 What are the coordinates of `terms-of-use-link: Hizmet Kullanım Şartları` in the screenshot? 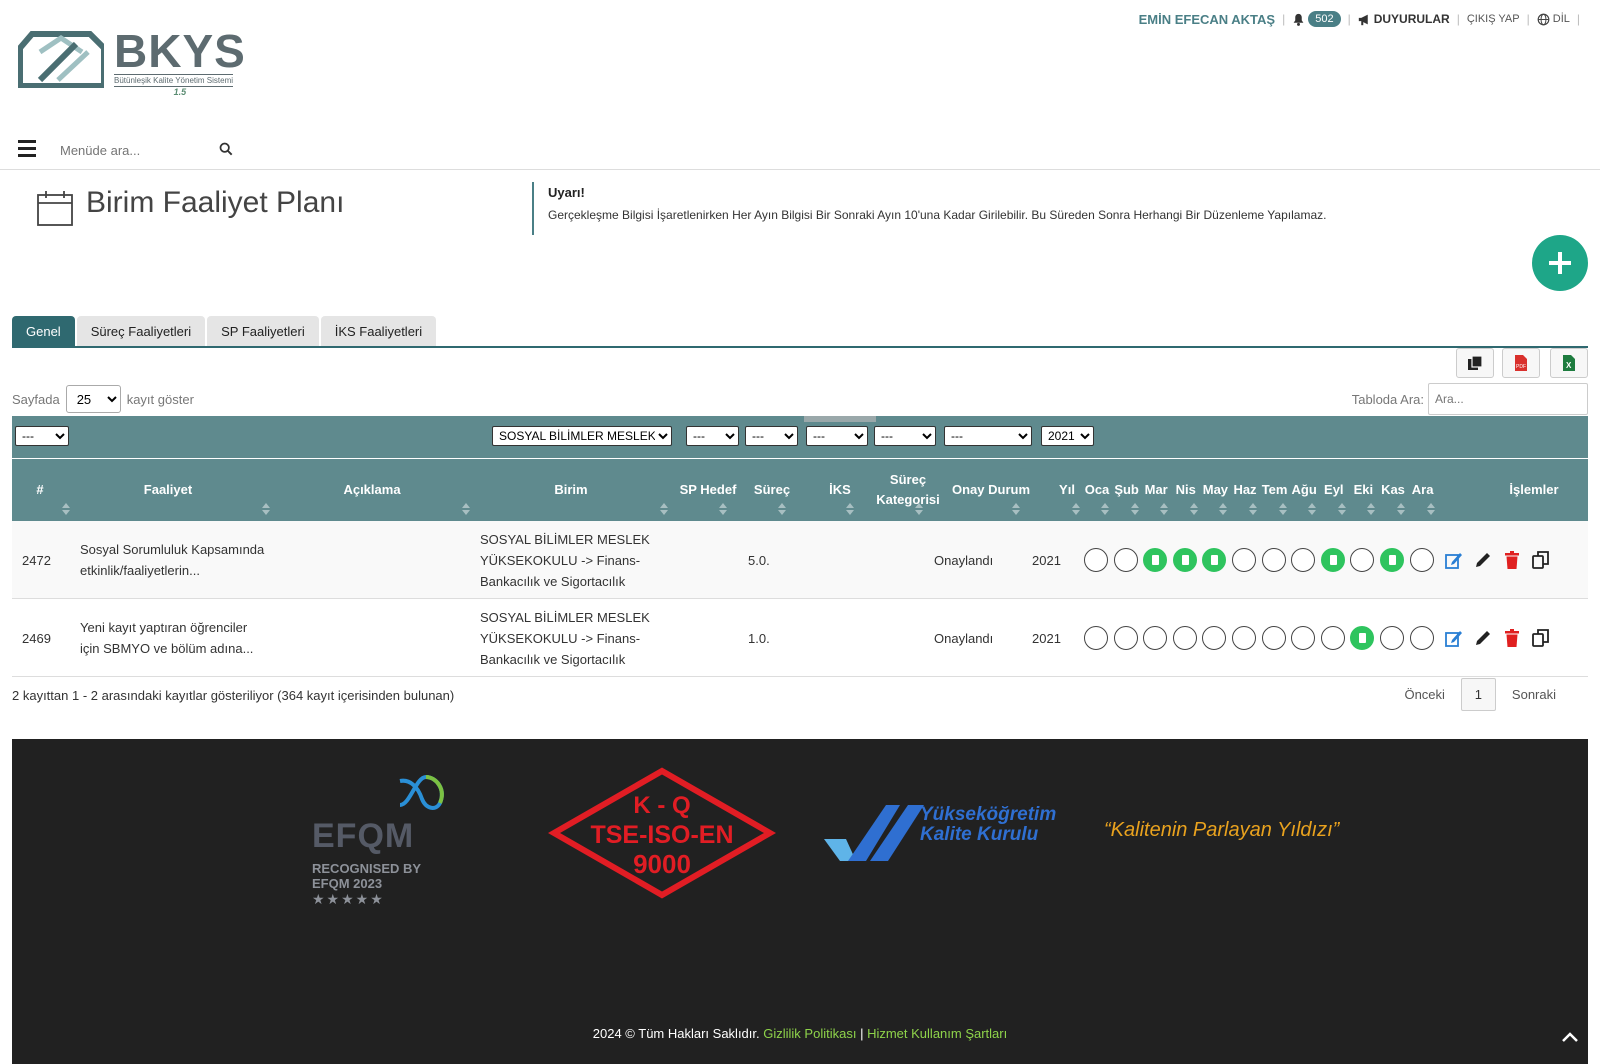 It's located at (937, 1033).